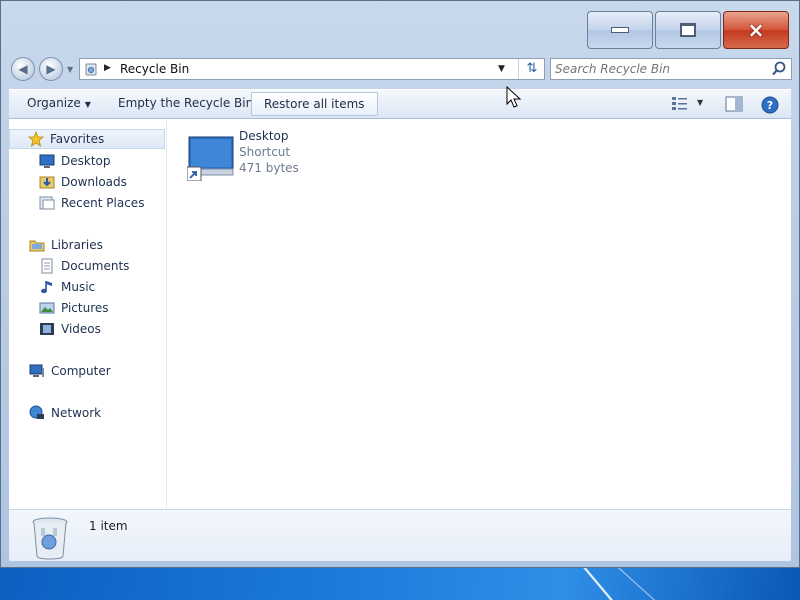 This screenshot has height=600, width=800. Describe the element at coordinates (400, 535) in the screenshot. I see `details-pane: 1 item` at that location.